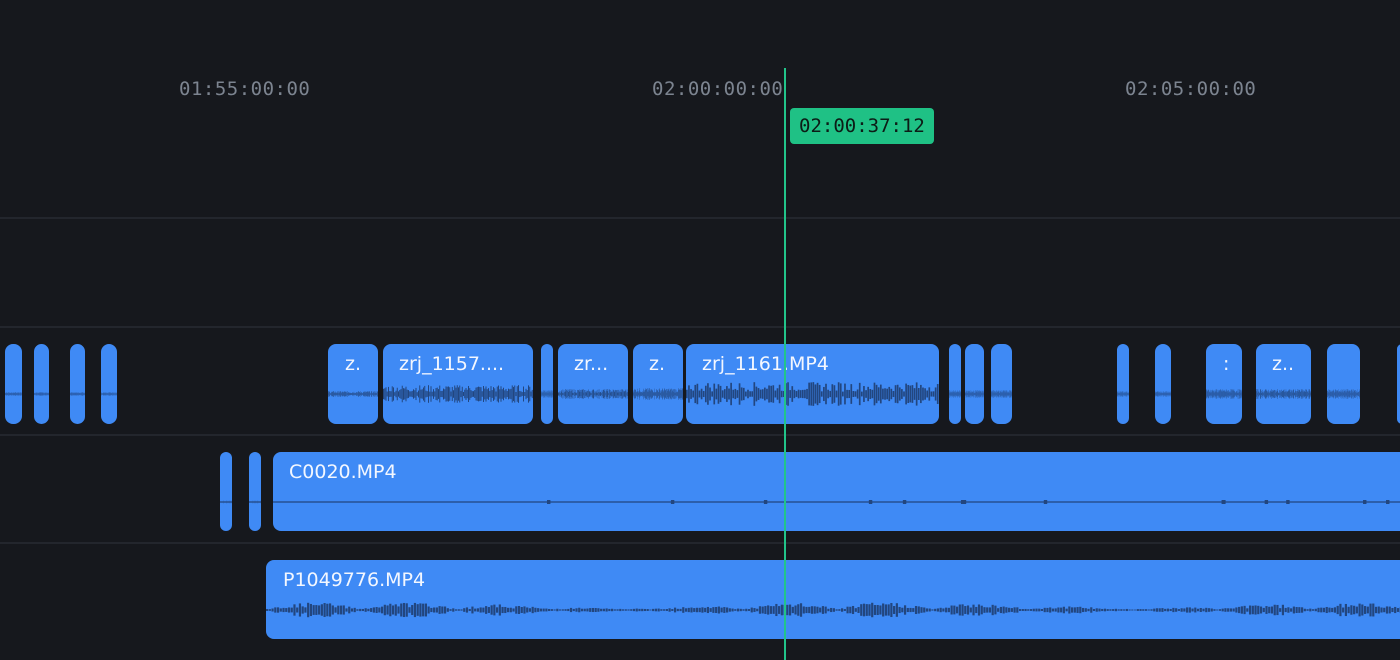 This screenshot has height=660, width=1400. Describe the element at coordinates (836, 491) in the screenshot. I see `video-clip-c0020: C0020.MP4` at that location.